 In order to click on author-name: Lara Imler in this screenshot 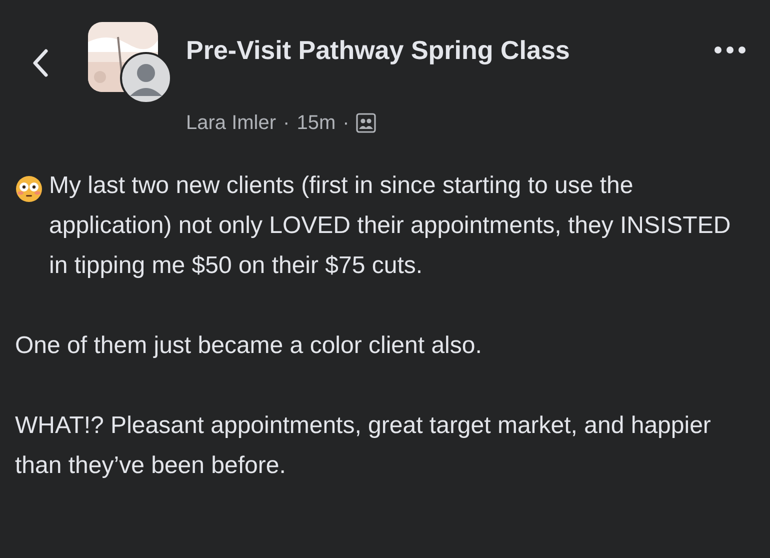, I will do `click(231, 123)`.